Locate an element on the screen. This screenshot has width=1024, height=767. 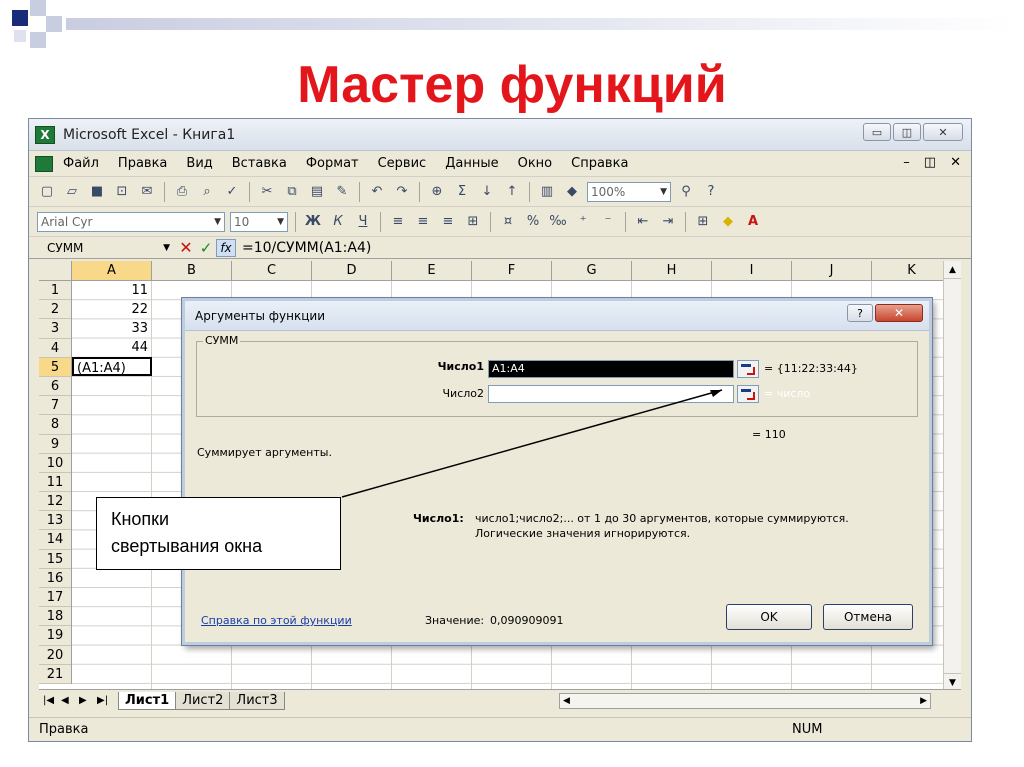
italic-icon: К is located at coordinates (338, 222).